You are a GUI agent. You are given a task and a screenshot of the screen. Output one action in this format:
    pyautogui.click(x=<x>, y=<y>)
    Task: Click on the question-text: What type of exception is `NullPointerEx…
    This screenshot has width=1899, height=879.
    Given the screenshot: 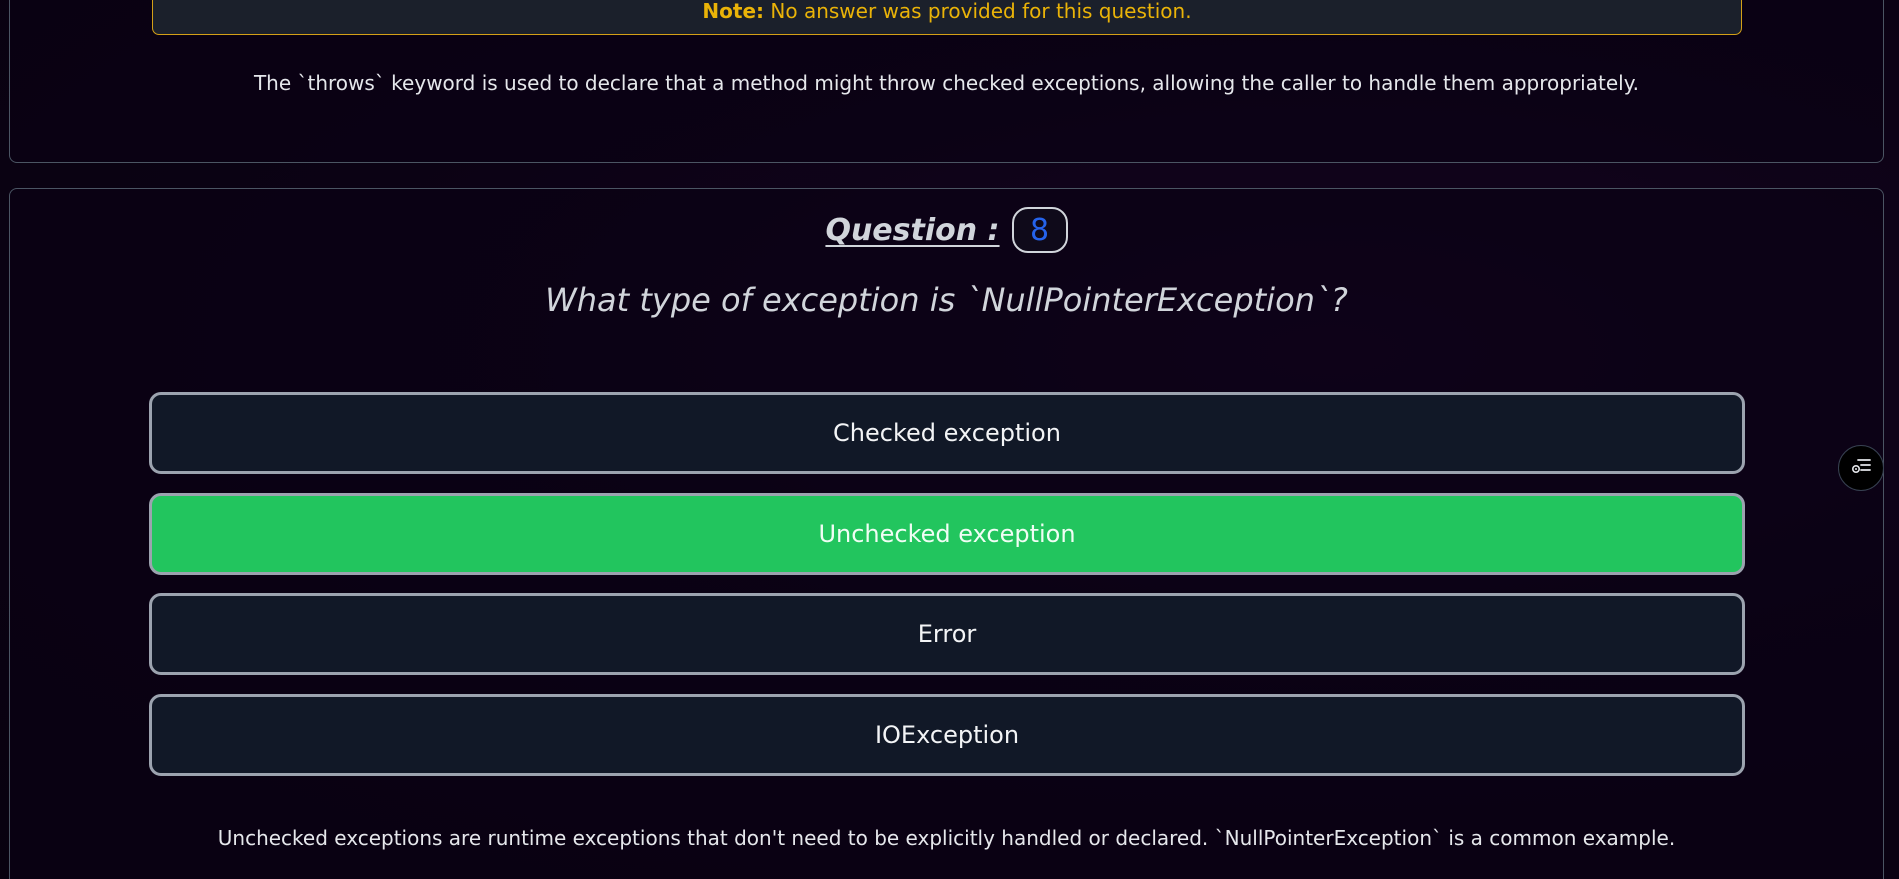 What is the action you would take?
    pyautogui.click(x=946, y=300)
    